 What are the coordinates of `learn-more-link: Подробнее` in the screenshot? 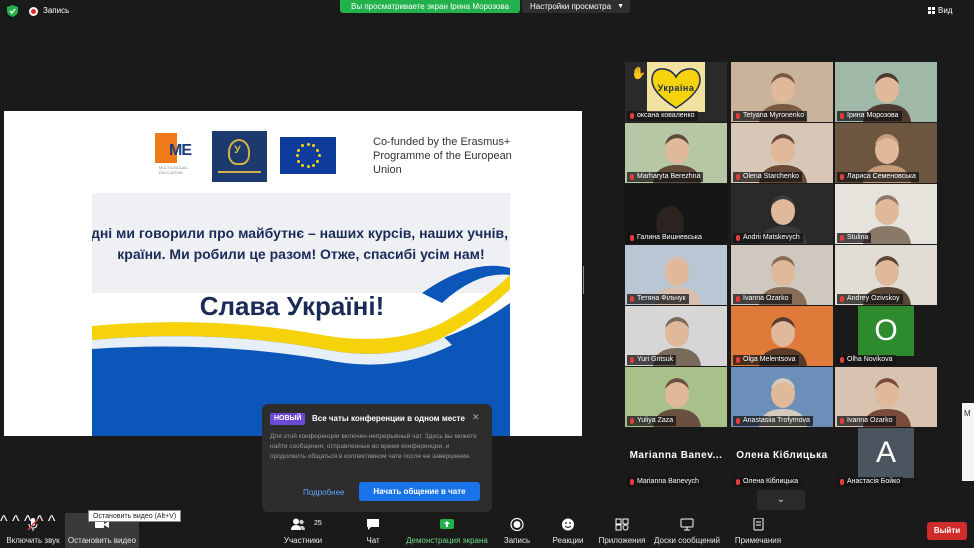 It's located at (324, 492).